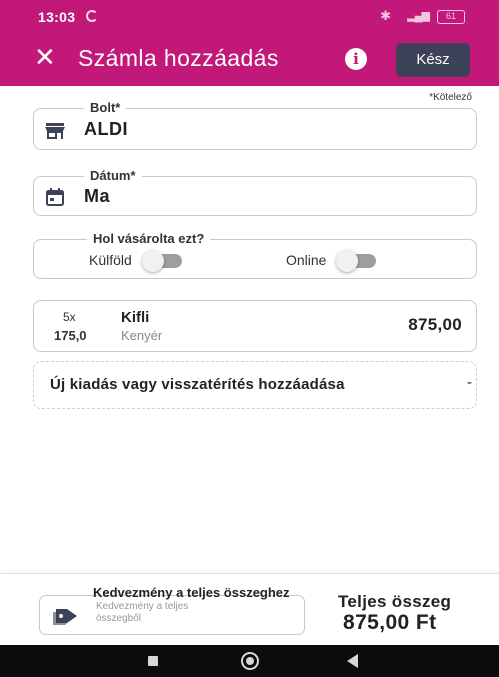  What do you see at coordinates (142, 612) in the screenshot?
I see `discount-placeholder: Kedvezmény a teljes összegből` at bounding box center [142, 612].